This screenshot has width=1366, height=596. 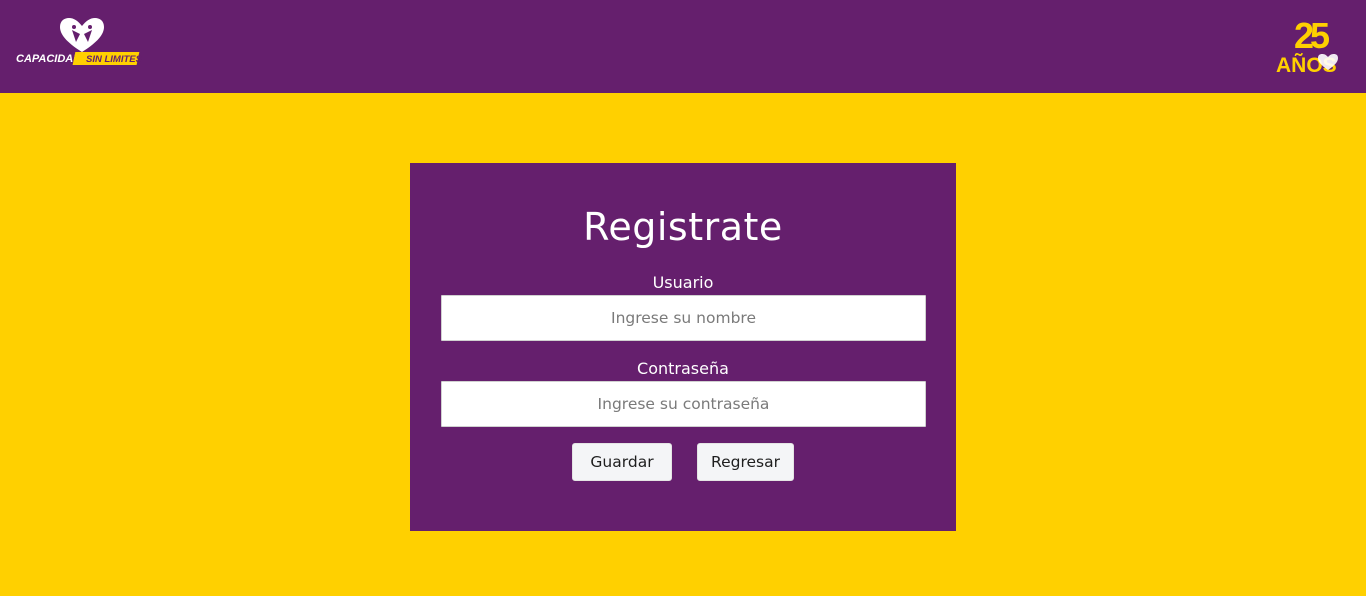 What do you see at coordinates (745, 462) in the screenshot?
I see `back-button: Regresar` at bounding box center [745, 462].